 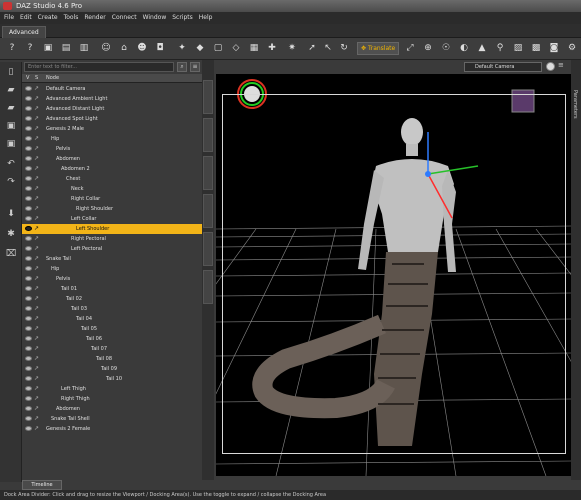 I want to click on column-selectable: S, so click(x=36, y=78).